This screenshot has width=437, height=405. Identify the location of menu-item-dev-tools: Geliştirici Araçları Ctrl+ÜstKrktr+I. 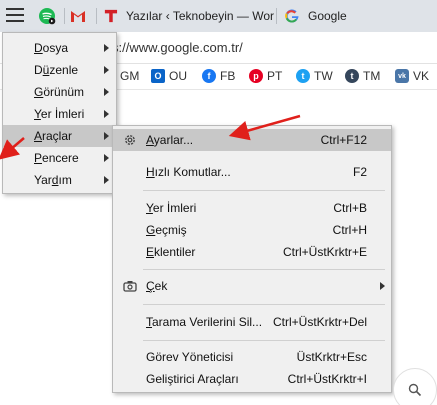
(252, 379).